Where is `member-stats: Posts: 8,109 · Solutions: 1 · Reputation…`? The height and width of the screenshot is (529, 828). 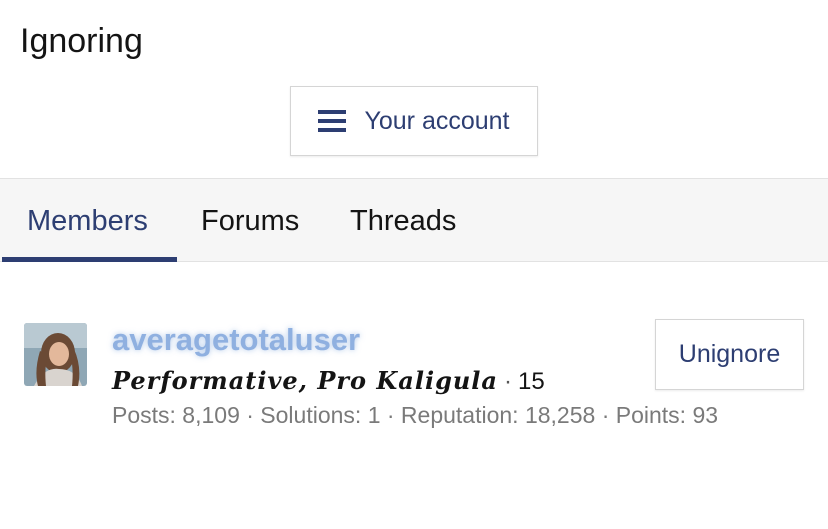 member-stats: Posts: 8,109 · Solutions: 1 · Reputation… is located at coordinates (415, 415).